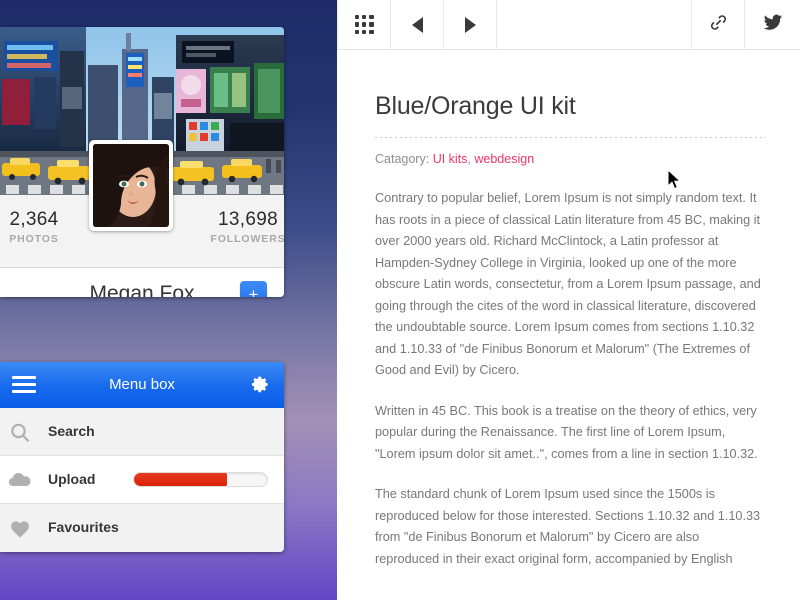 Image resolution: width=800 pixels, height=600 pixels. I want to click on sidebar-item-upload-label: Upload, so click(72, 479).